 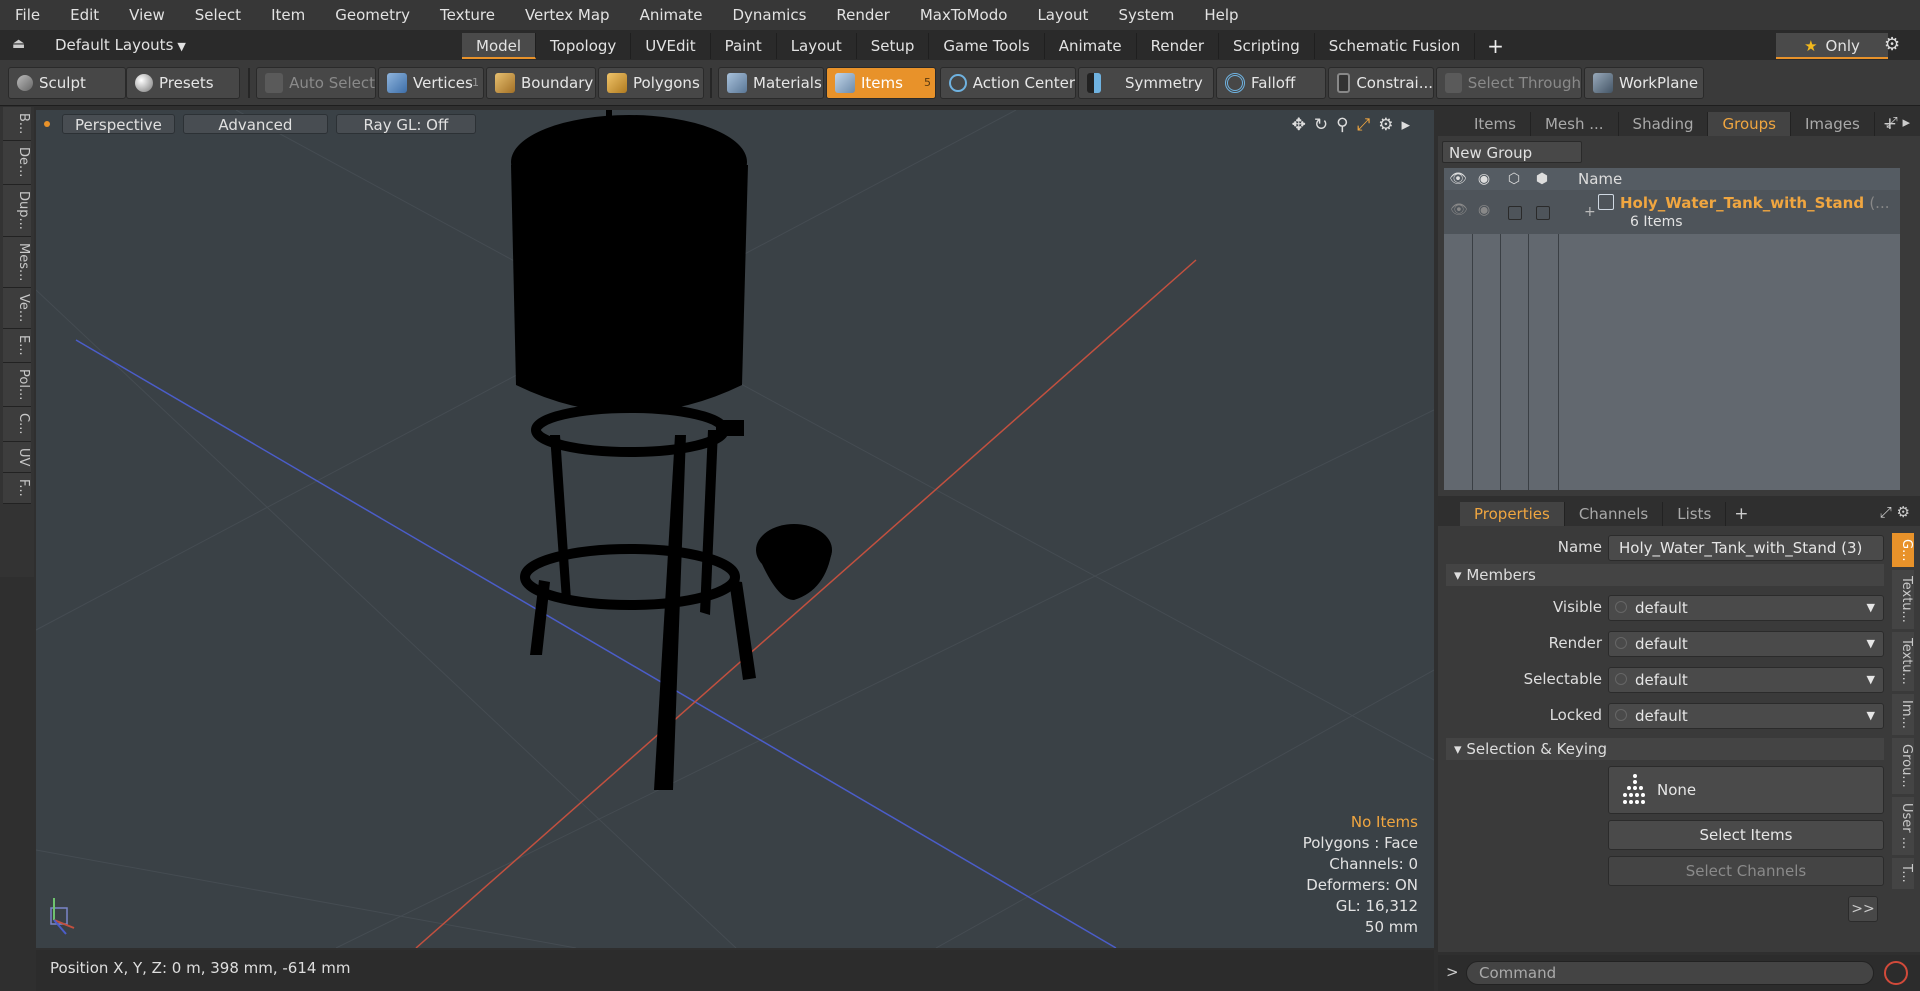 I want to click on render-select: default ▼, so click(x=1746, y=644).